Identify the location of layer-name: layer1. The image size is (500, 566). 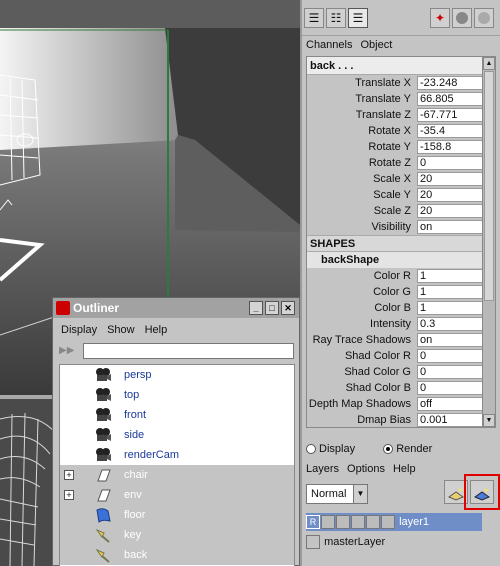
(414, 522).